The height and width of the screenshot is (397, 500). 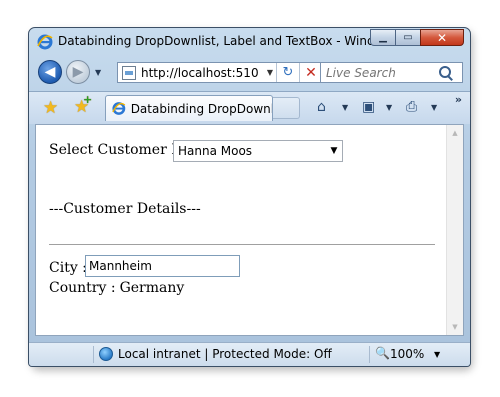 I want to click on back-arrow-icon: ◀, so click(x=50, y=72).